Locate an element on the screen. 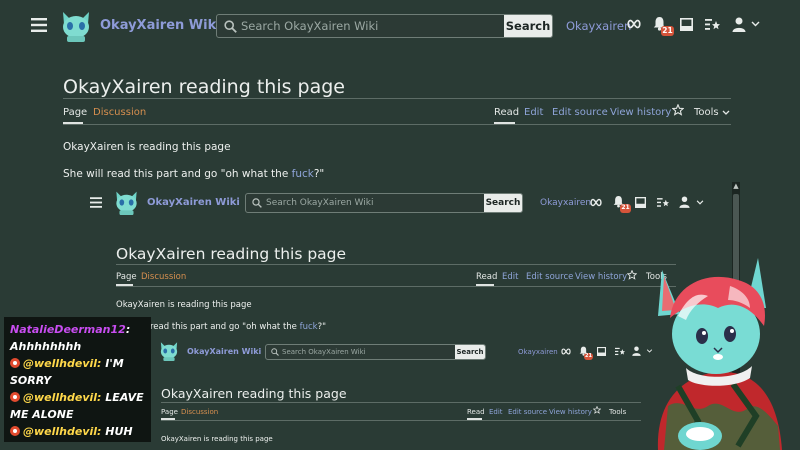  chat-message-text: Ahhhhhhhh is located at coordinates (46, 346).